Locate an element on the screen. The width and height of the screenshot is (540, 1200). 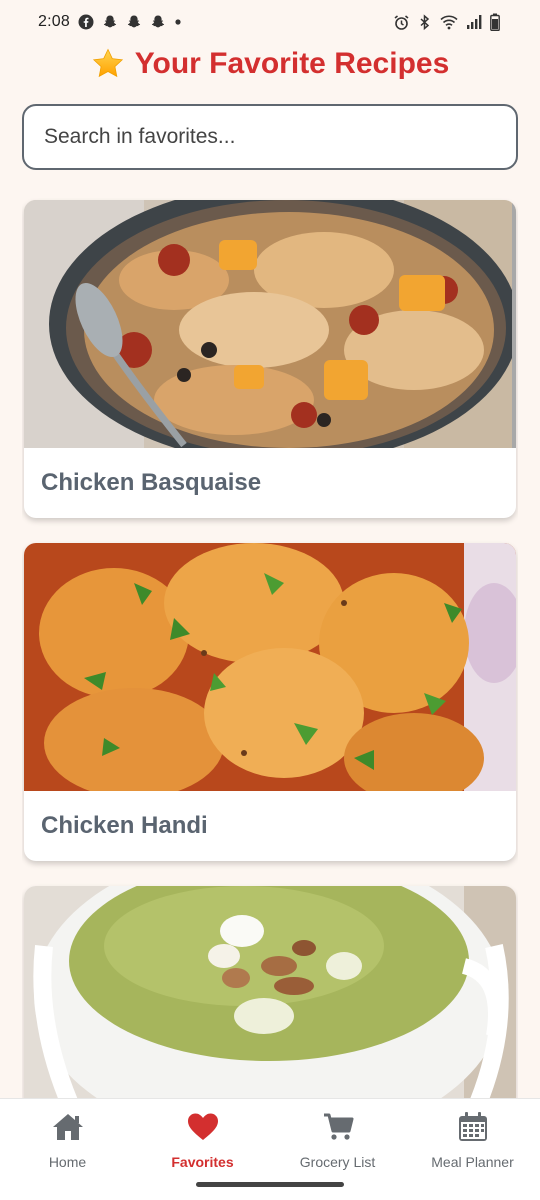
recipe-title: Chicken Basquaise is located at coordinates (151, 482).